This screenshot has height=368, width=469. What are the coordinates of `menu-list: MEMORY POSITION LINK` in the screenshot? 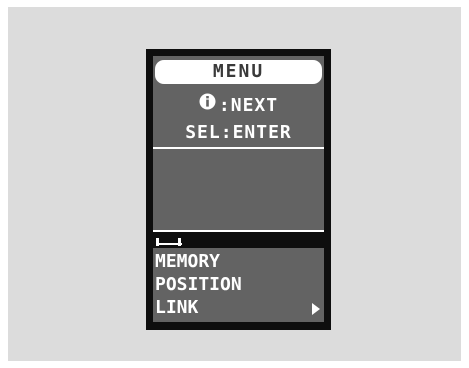 It's located at (235, 284).